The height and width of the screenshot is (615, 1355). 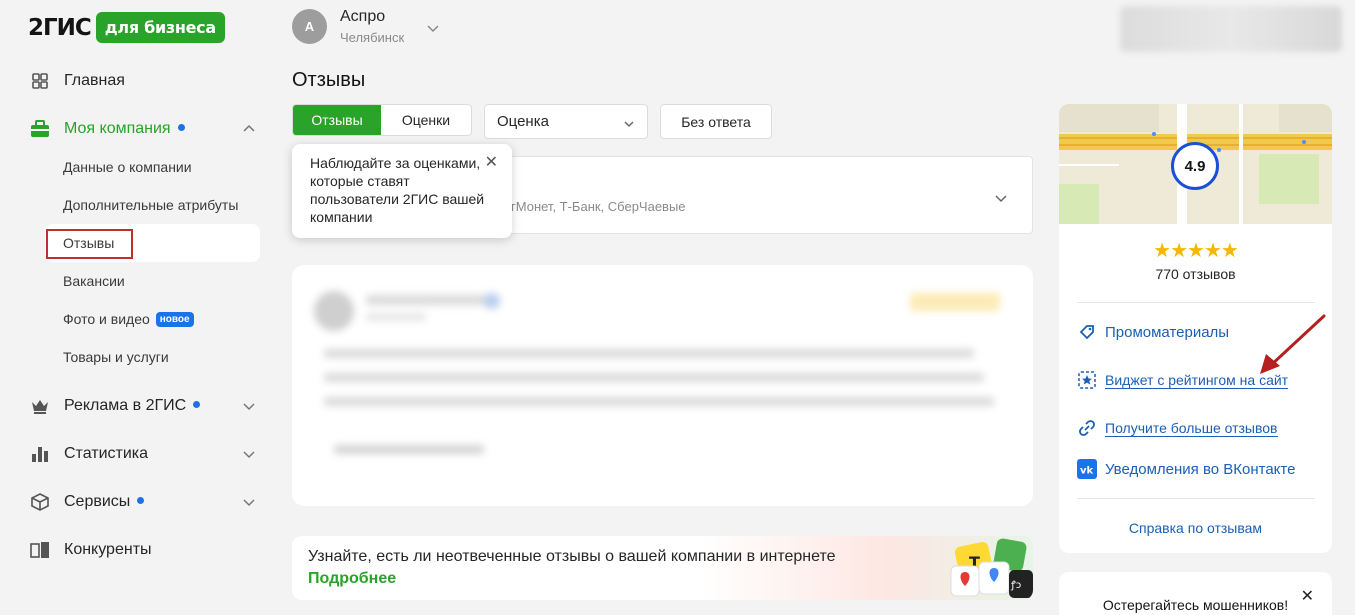 What do you see at coordinates (1200, 469) in the screenshot?
I see `vk-notifications-label: Уведомления во ВКонтакте` at bounding box center [1200, 469].